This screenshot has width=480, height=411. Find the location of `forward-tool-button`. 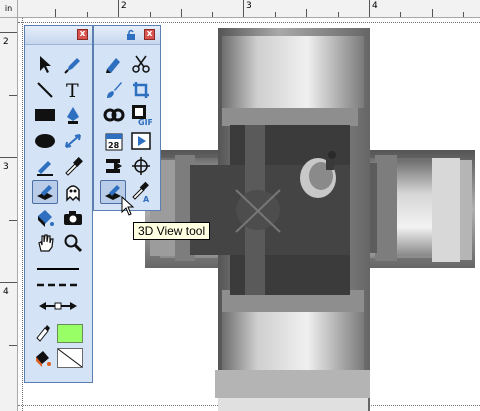

forward-tool-button is located at coordinates (114, 166).